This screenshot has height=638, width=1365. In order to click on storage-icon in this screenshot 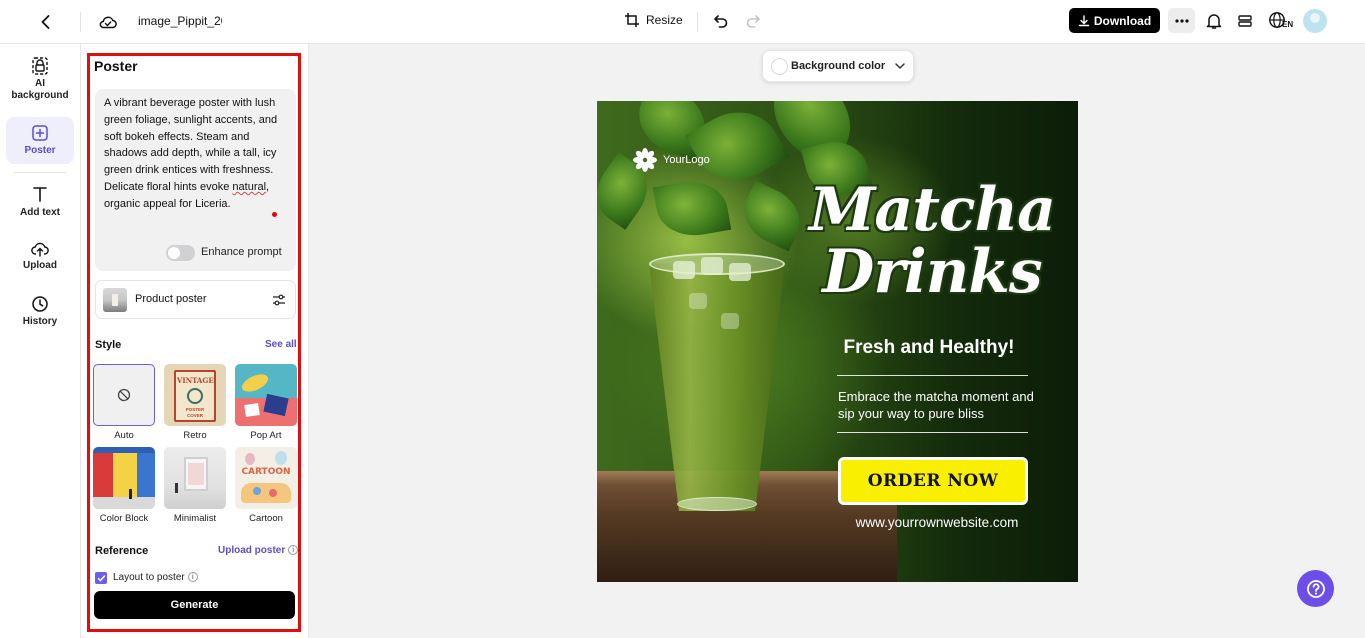, I will do `click(1245, 21)`.